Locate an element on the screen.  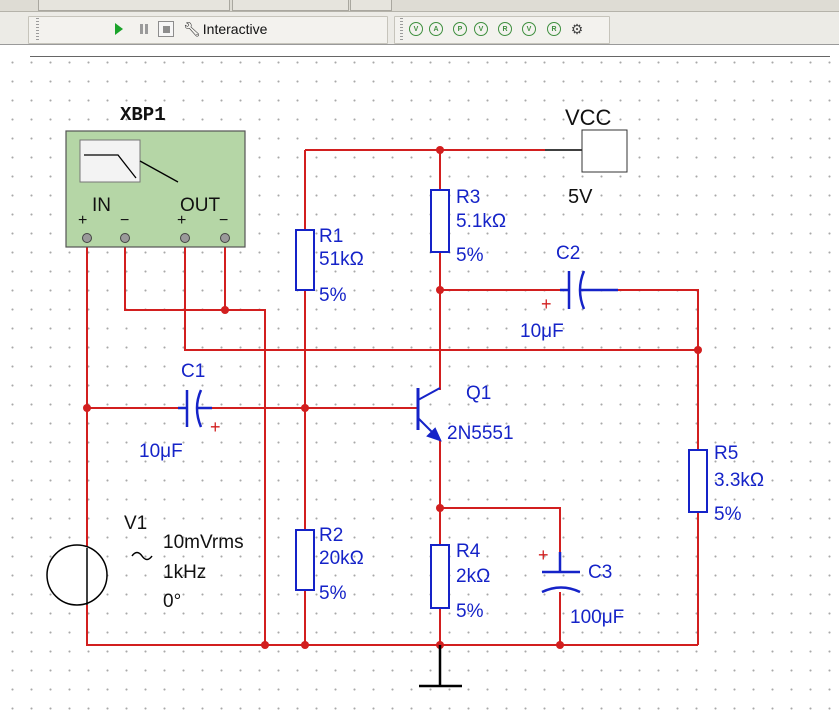
r4-tolerance: 5% is located at coordinates (470, 611).